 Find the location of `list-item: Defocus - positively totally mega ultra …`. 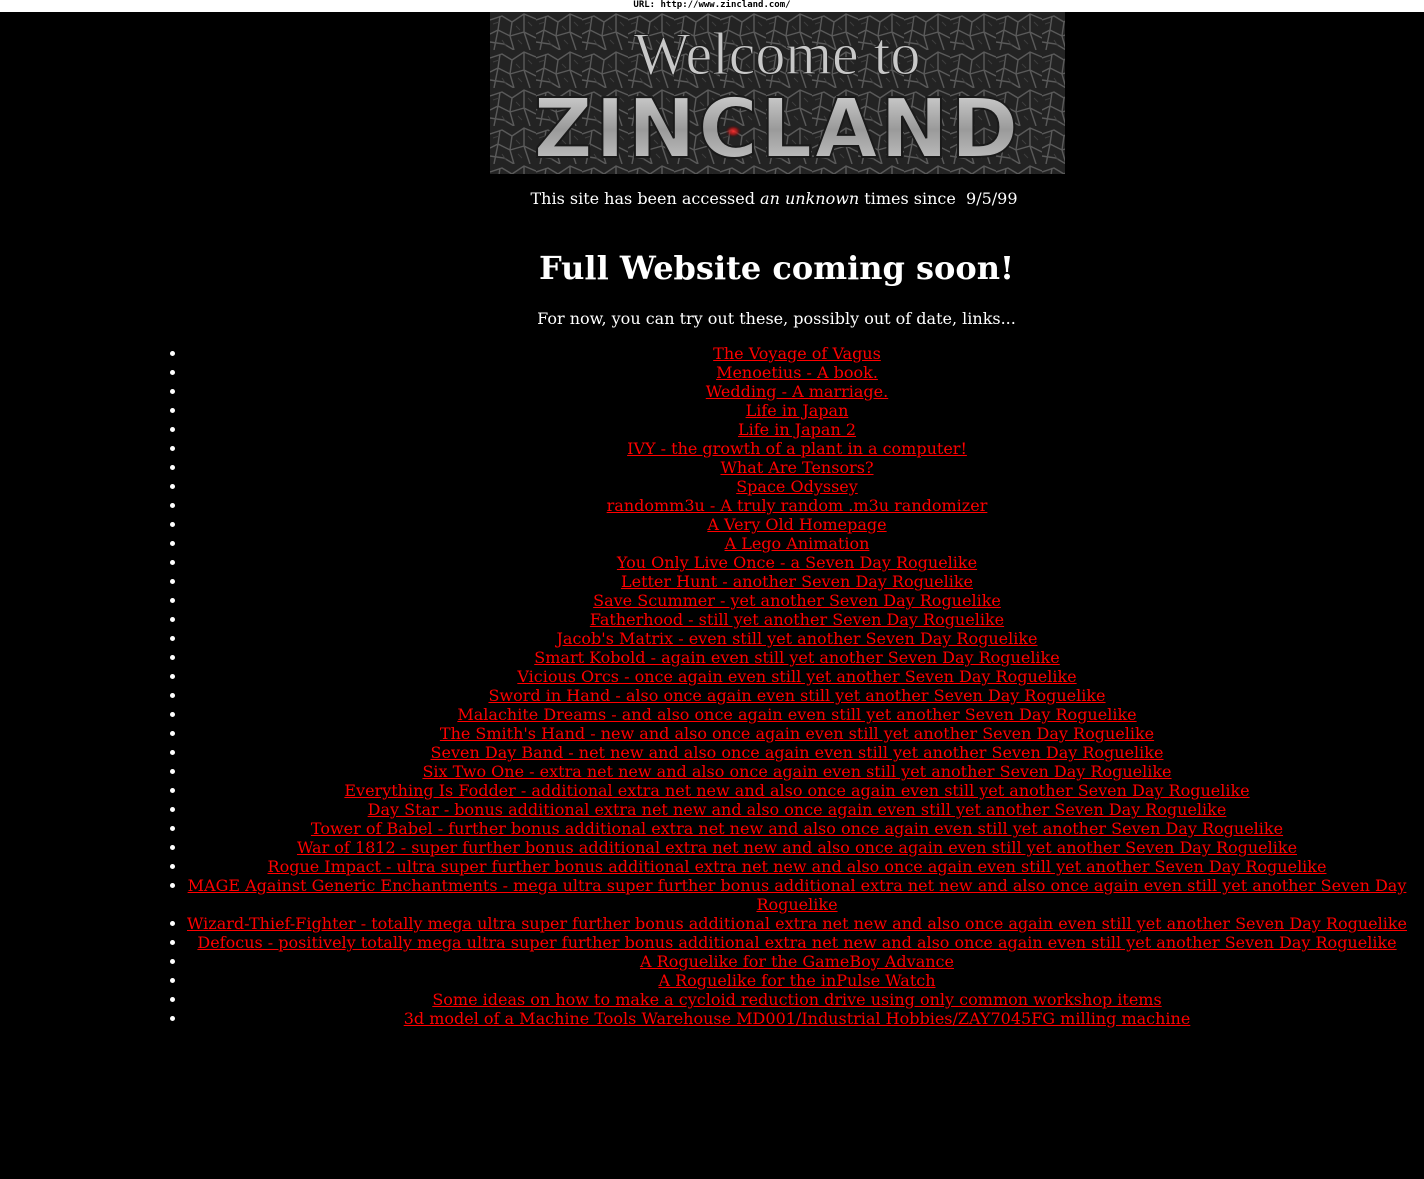

list-item: Defocus - positively totally mega ultra … is located at coordinates (797, 942).